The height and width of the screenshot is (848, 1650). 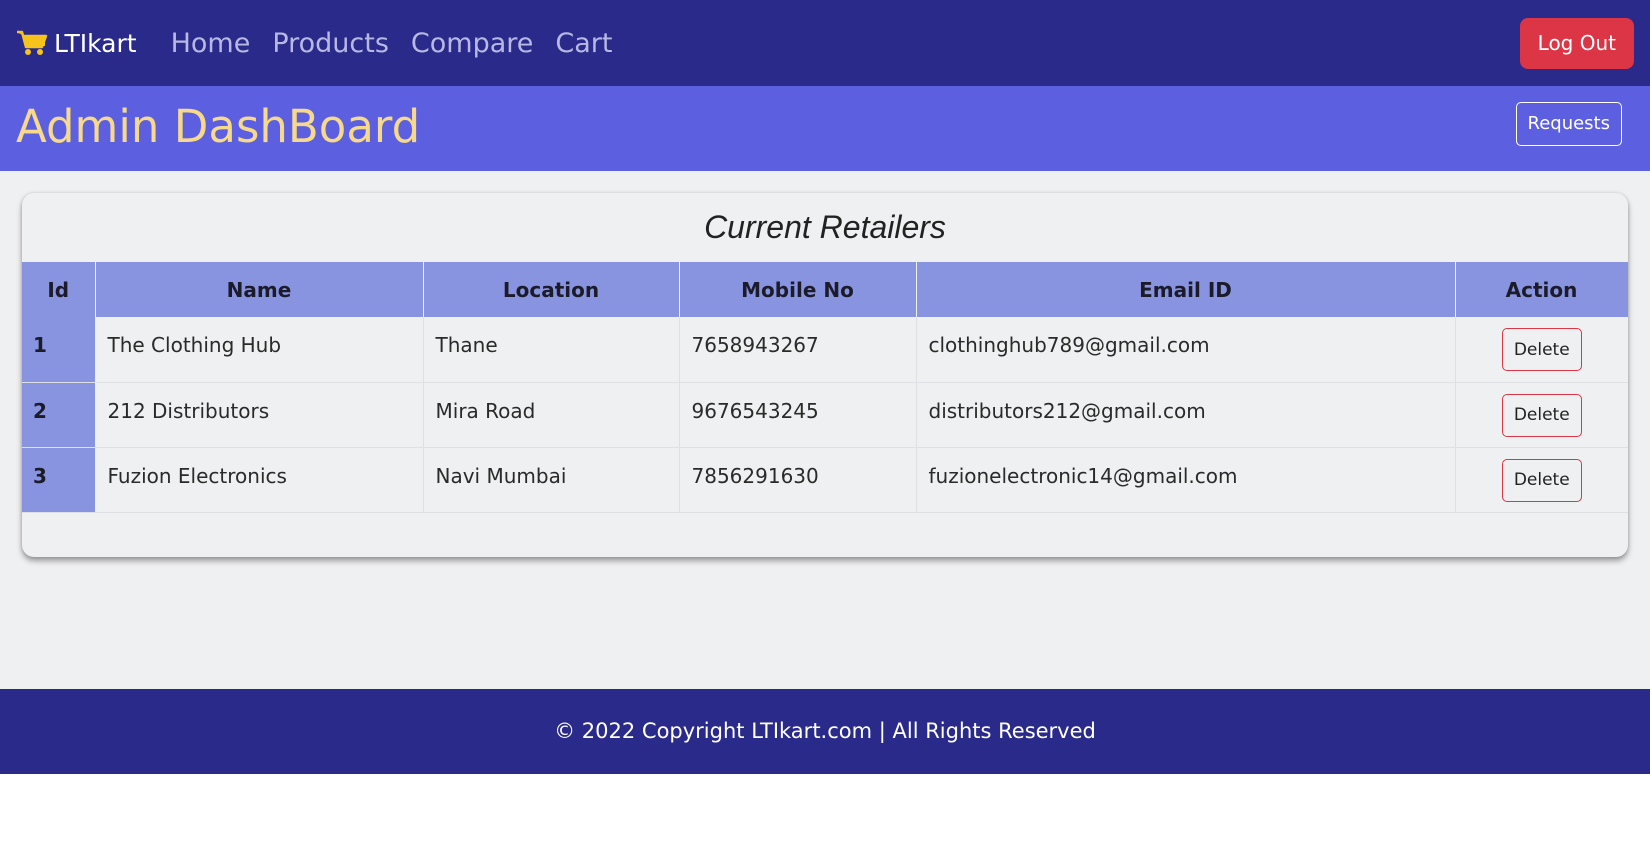 I want to click on column-header-email: Email ID, so click(x=1186, y=289).